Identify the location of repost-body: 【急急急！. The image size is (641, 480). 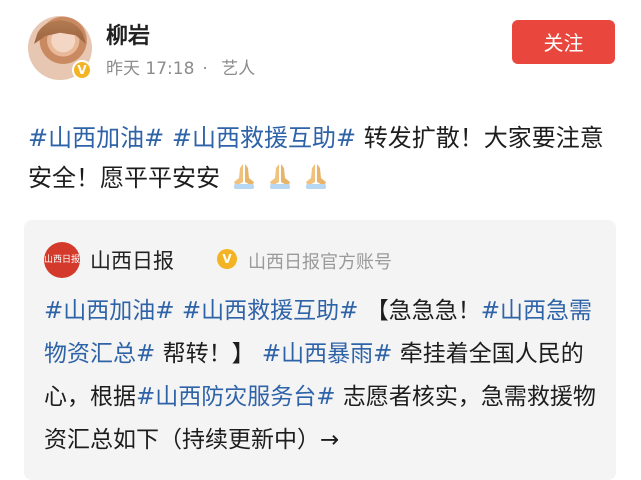
(423, 311).